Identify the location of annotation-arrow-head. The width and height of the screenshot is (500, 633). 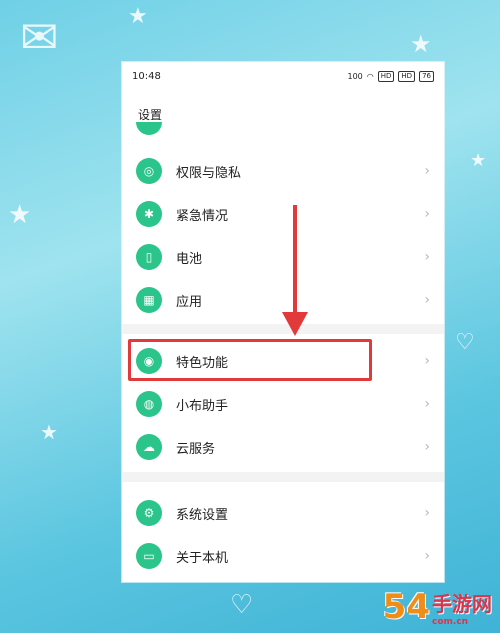
(295, 324).